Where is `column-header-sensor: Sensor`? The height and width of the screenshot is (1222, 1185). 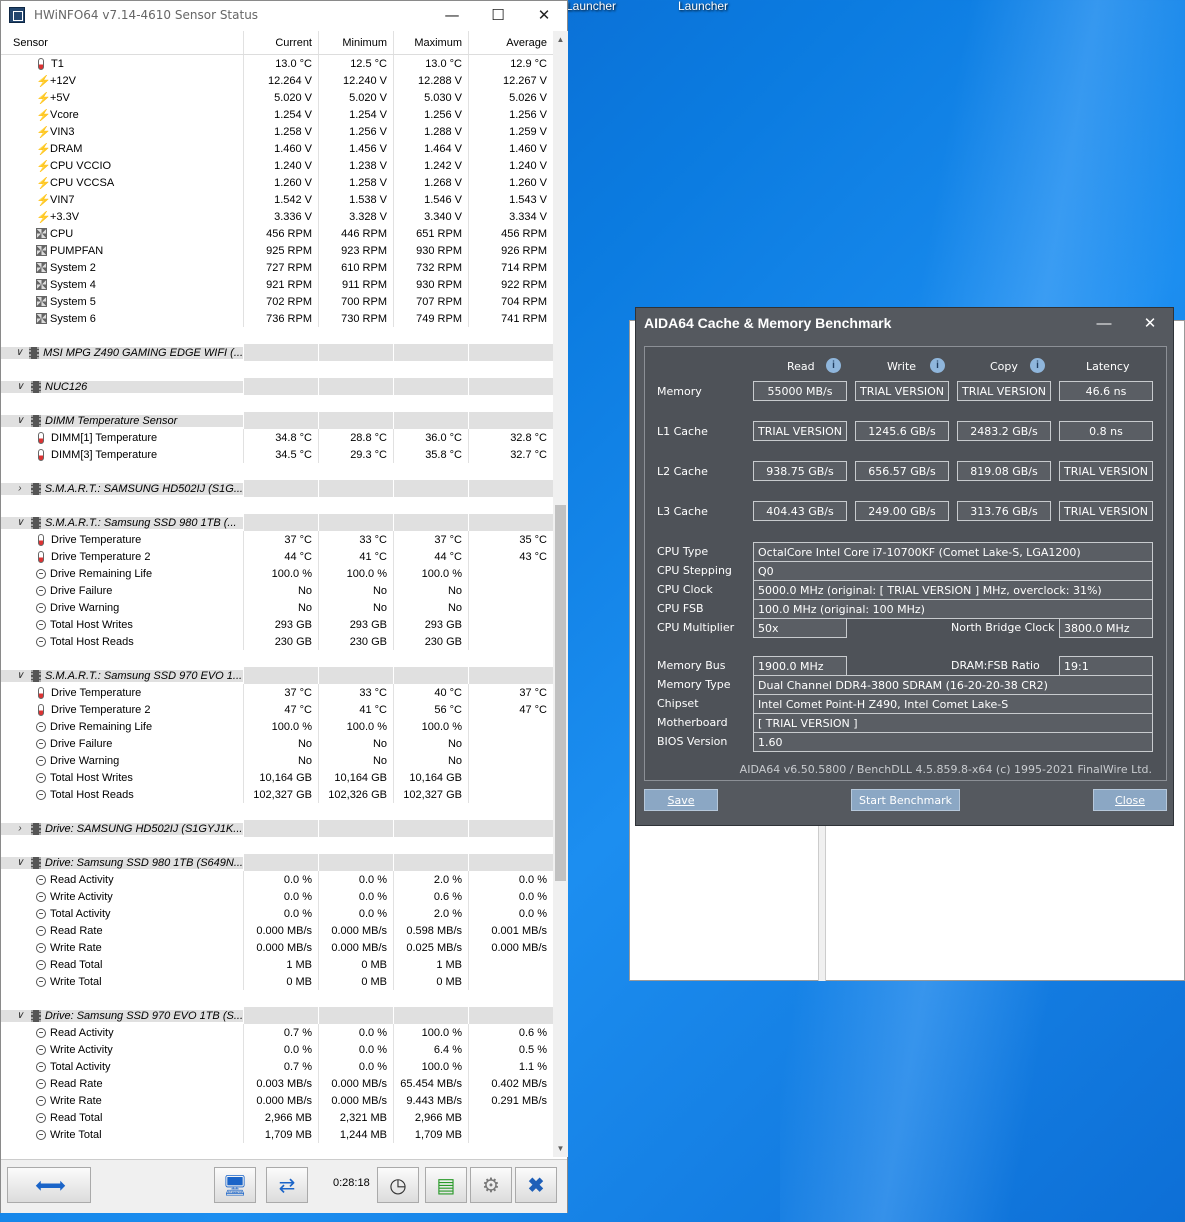 column-header-sensor: Sensor is located at coordinates (122, 43).